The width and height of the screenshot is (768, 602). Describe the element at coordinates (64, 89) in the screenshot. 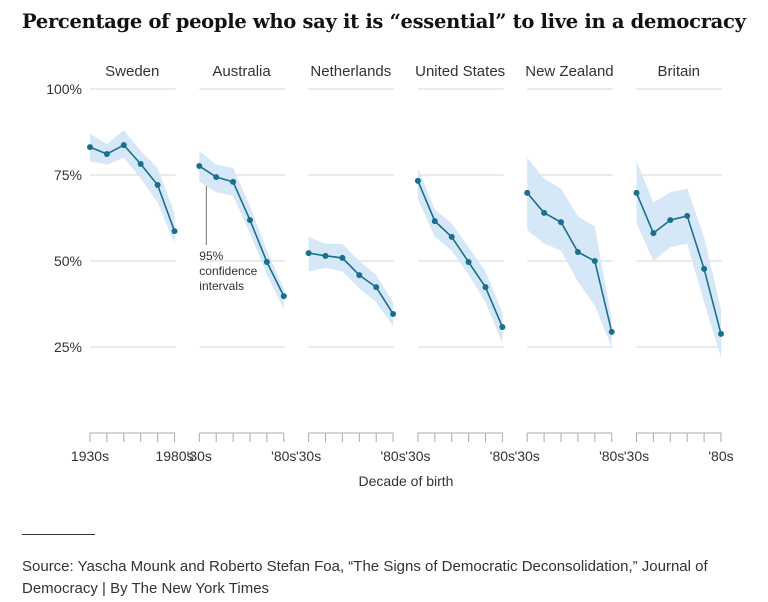

I see `y-tick-label: 100%` at that location.